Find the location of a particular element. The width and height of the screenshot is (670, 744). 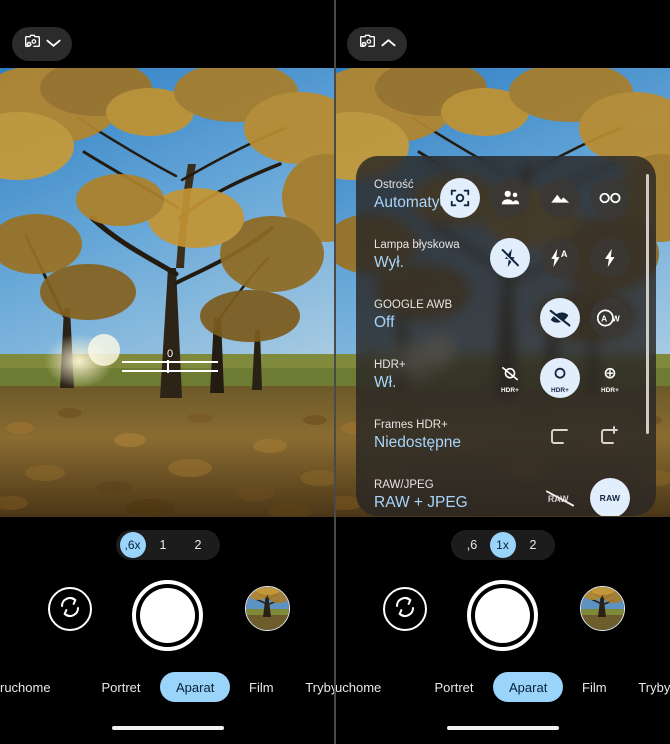

setting-value: Niedostępne is located at coordinates (418, 442).